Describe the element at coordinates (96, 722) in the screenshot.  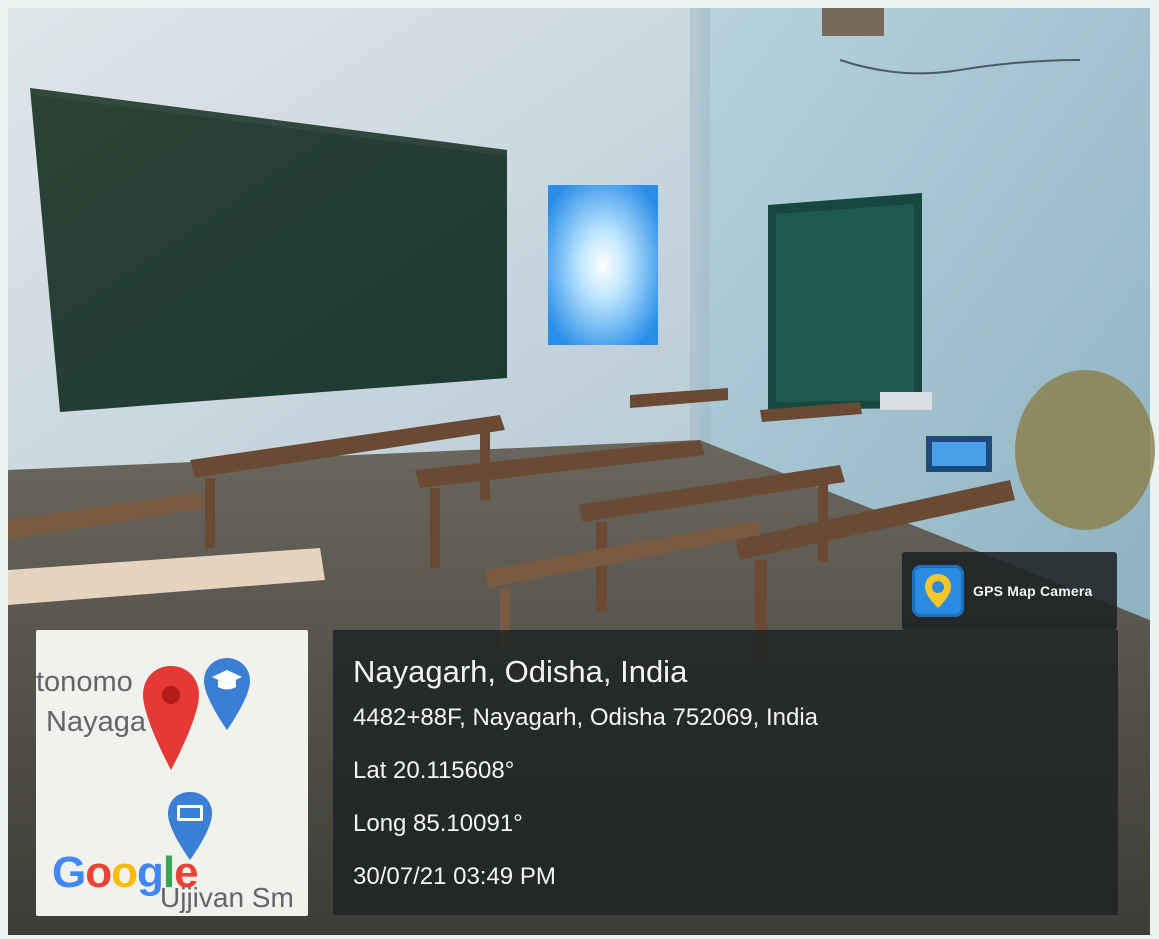
I see `map-place-label-2: Nayaga` at that location.